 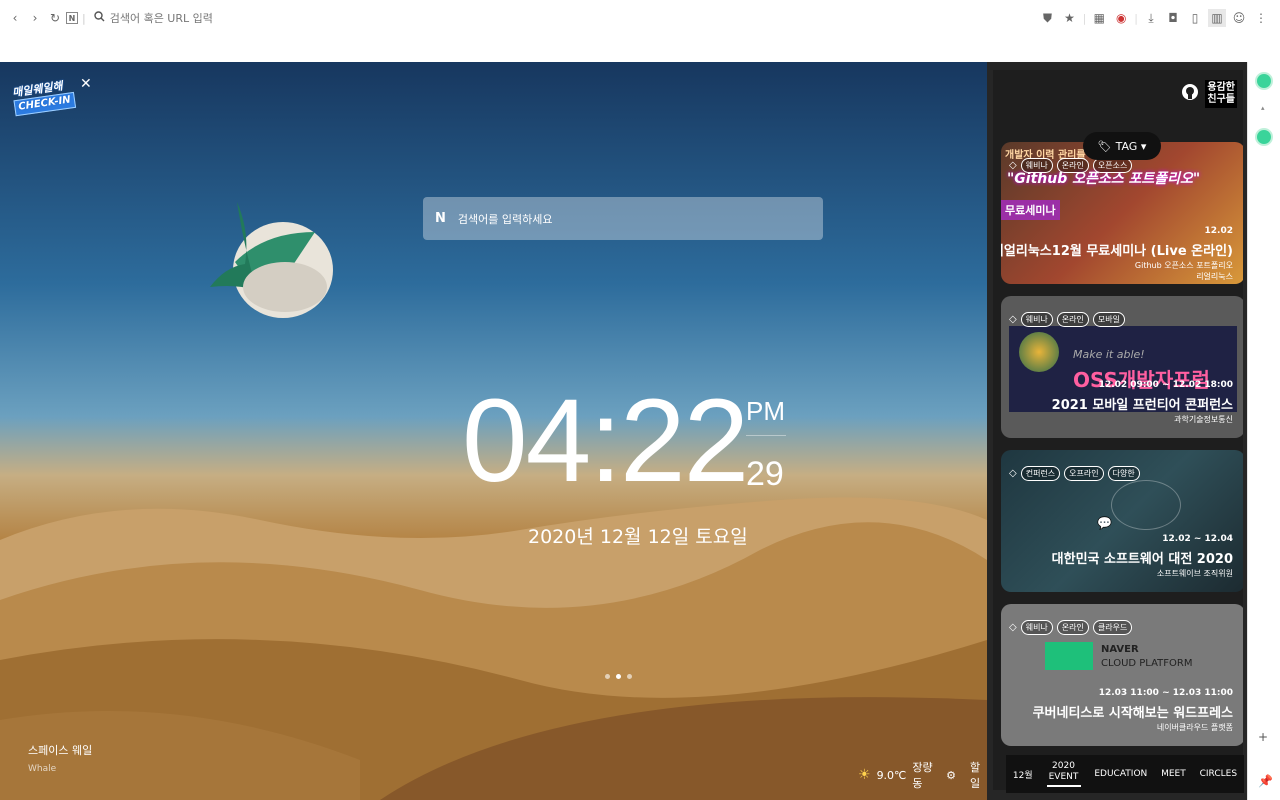 I want to click on nav-month: 12월, so click(x=1023, y=774).